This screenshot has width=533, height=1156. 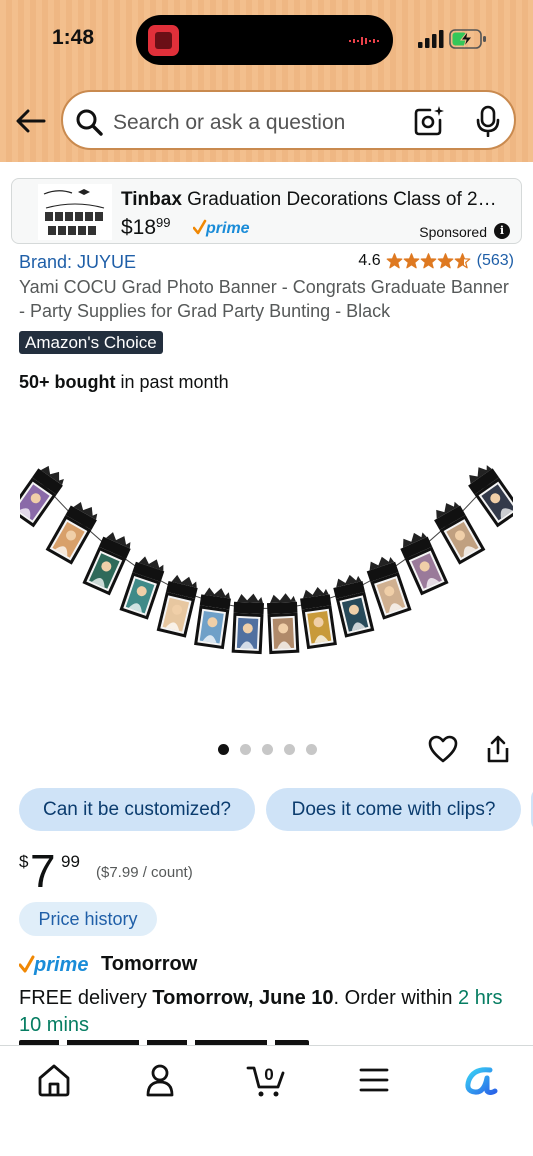 What do you see at coordinates (24, 861) in the screenshot?
I see `price-symbol: $` at bounding box center [24, 861].